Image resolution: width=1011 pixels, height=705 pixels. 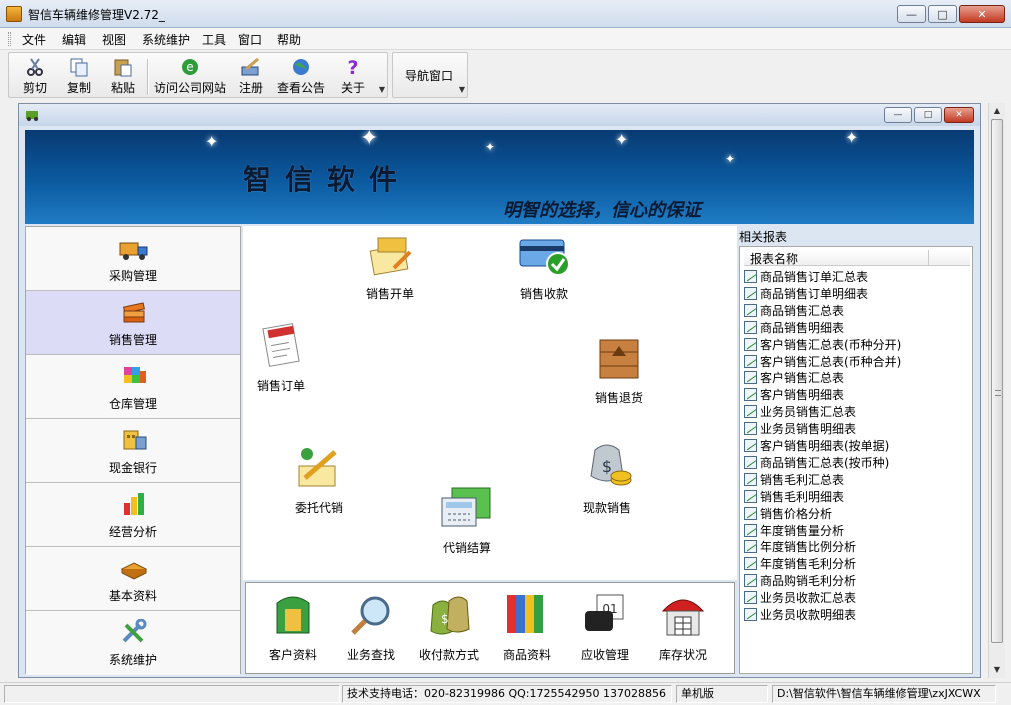 I want to click on receivables-button: 01 应收管理, so click(x=605, y=626).